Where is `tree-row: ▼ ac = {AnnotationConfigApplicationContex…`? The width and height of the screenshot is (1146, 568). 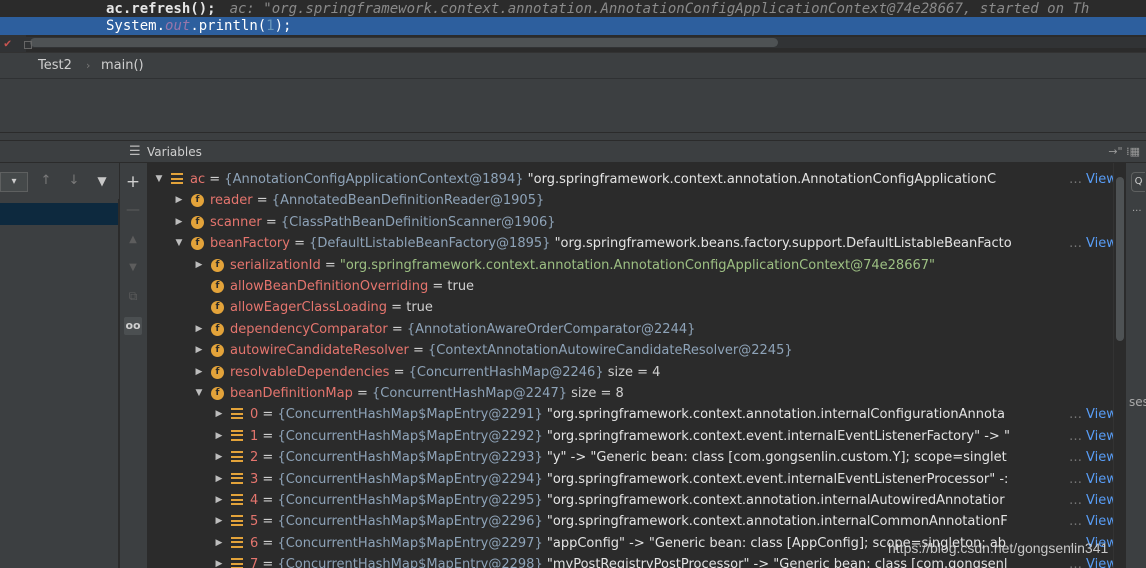 tree-row: ▼ ac = {AnnotationConfigApplicationContex… is located at coordinates (630, 179).